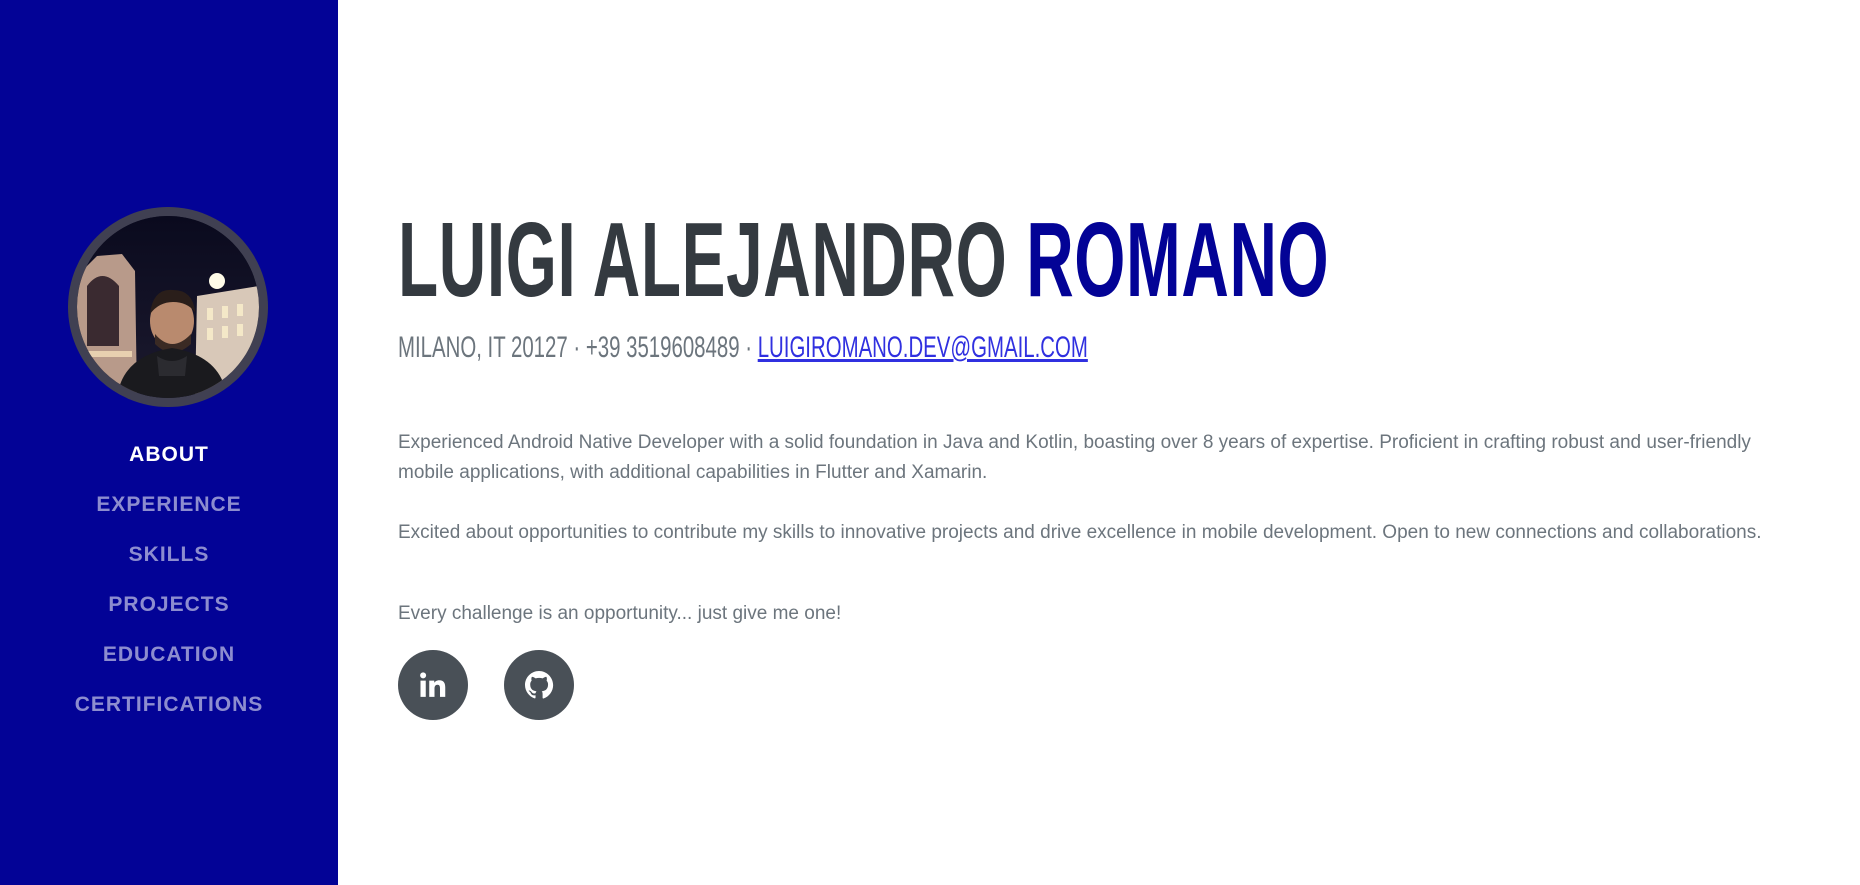 This screenshot has width=1860, height=885. What do you see at coordinates (169, 655) in the screenshot?
I see `nav-item-education: EDUCATION` at bounding box center [169, 655].